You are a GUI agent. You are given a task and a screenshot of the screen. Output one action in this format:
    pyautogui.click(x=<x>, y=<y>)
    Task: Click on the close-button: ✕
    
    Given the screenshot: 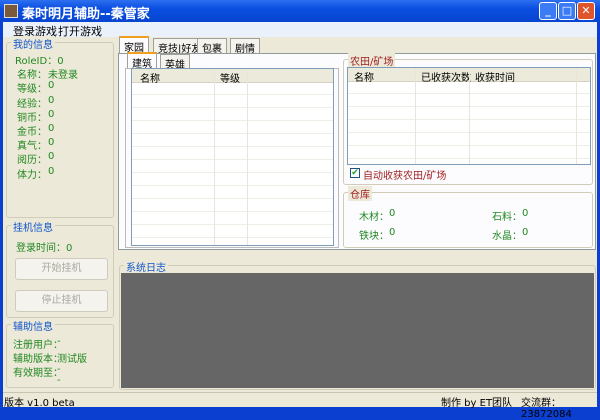 What is the action you would take?
    pyautogui.click(x=586, y=11)
    